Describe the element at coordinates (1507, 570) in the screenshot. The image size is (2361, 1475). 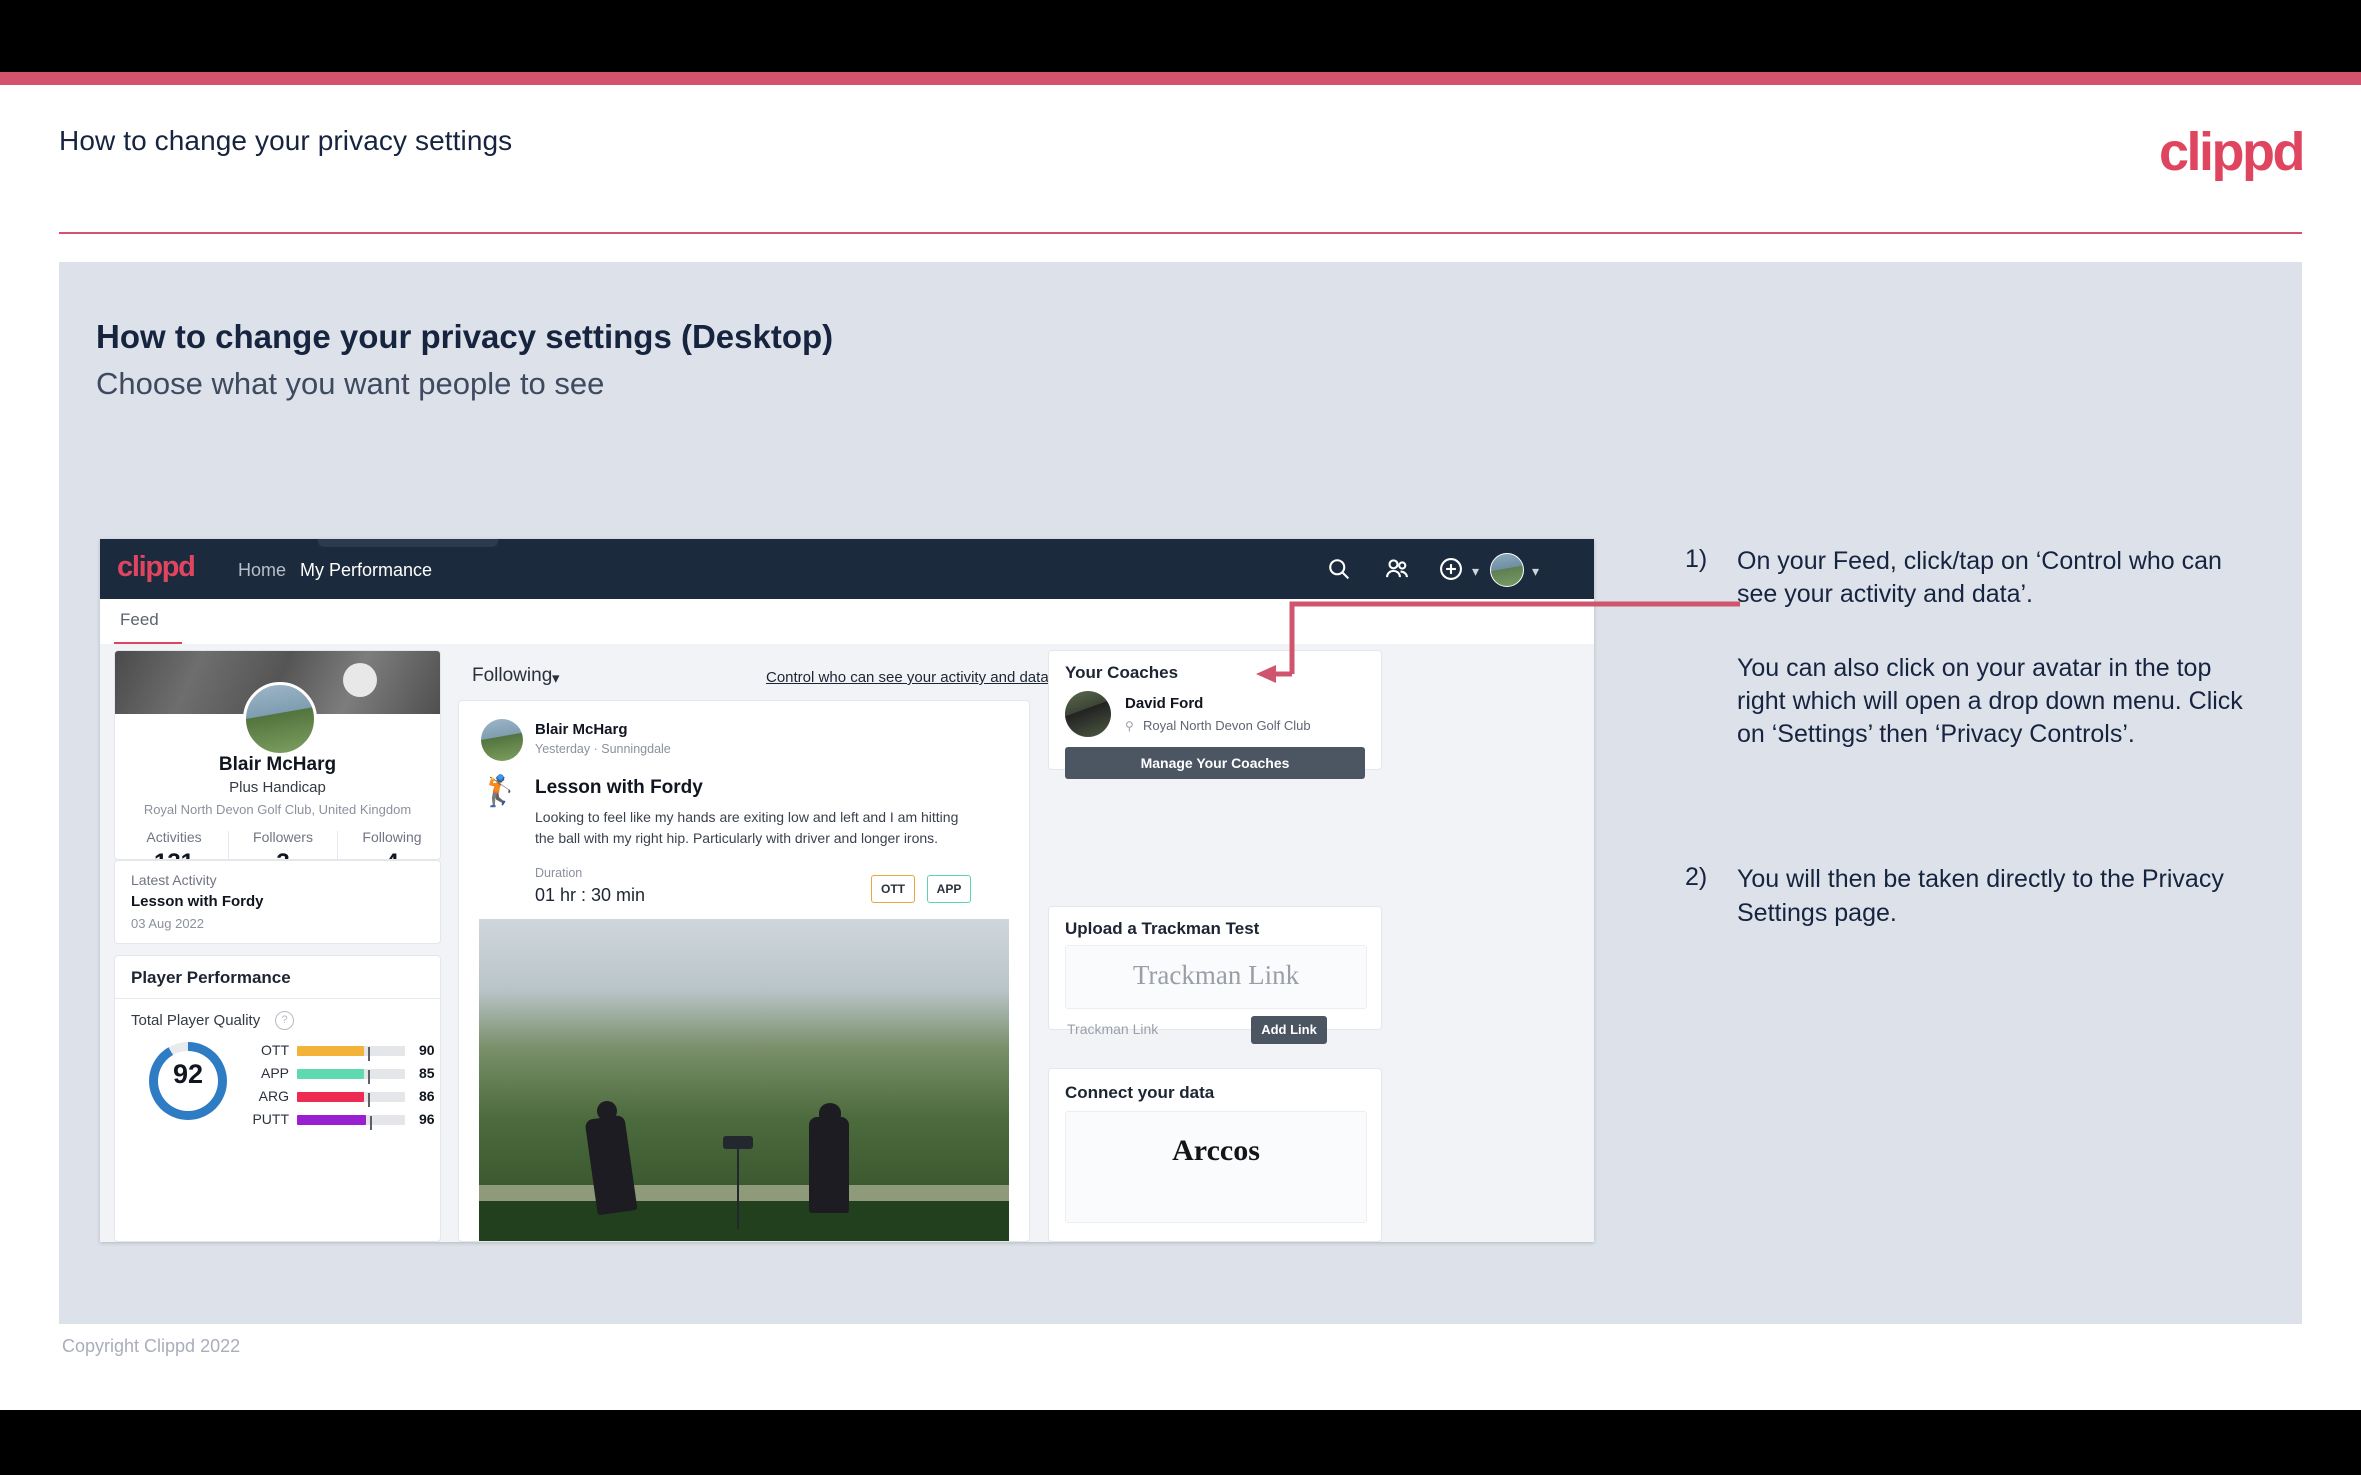
I see `avatar` at that location.